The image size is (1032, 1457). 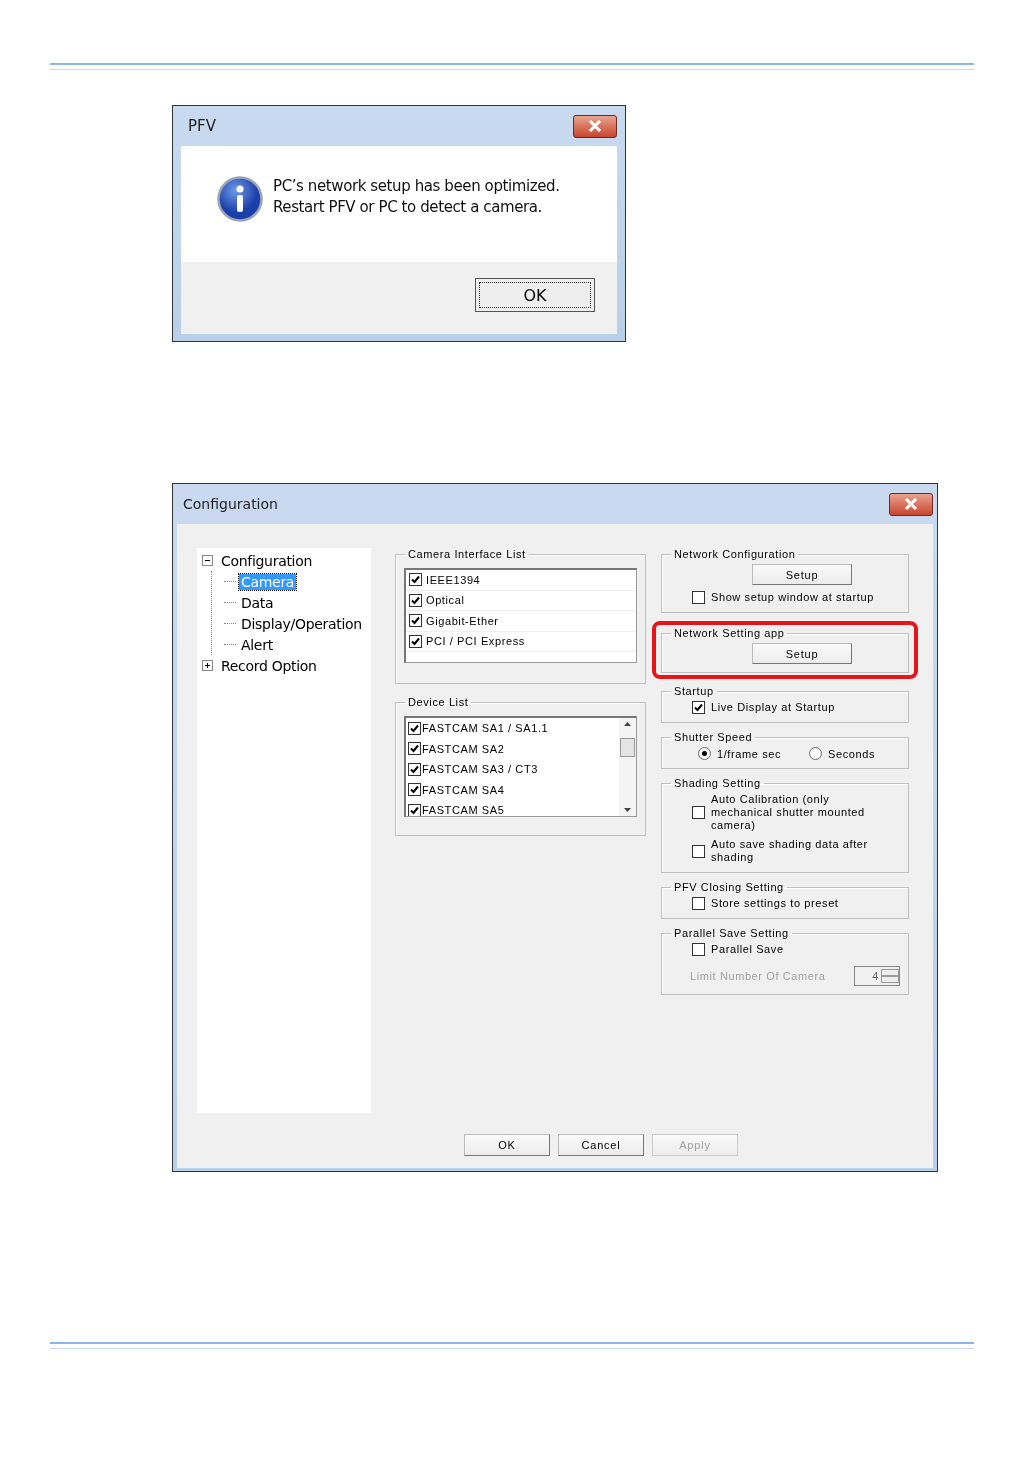 What do you see at coordinates (453, 579) in the screenshot?
I see `list-item-label: IEEE1394` at bounding box center [453, 579].